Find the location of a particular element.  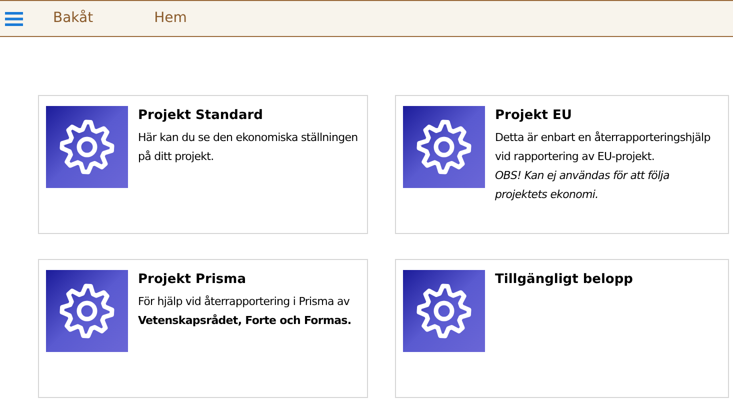

card-description: För hjälp vid återrapportering i Prisma av Vetenskapsrådet, Forte och Formas. is located at coordinates (245, 311).